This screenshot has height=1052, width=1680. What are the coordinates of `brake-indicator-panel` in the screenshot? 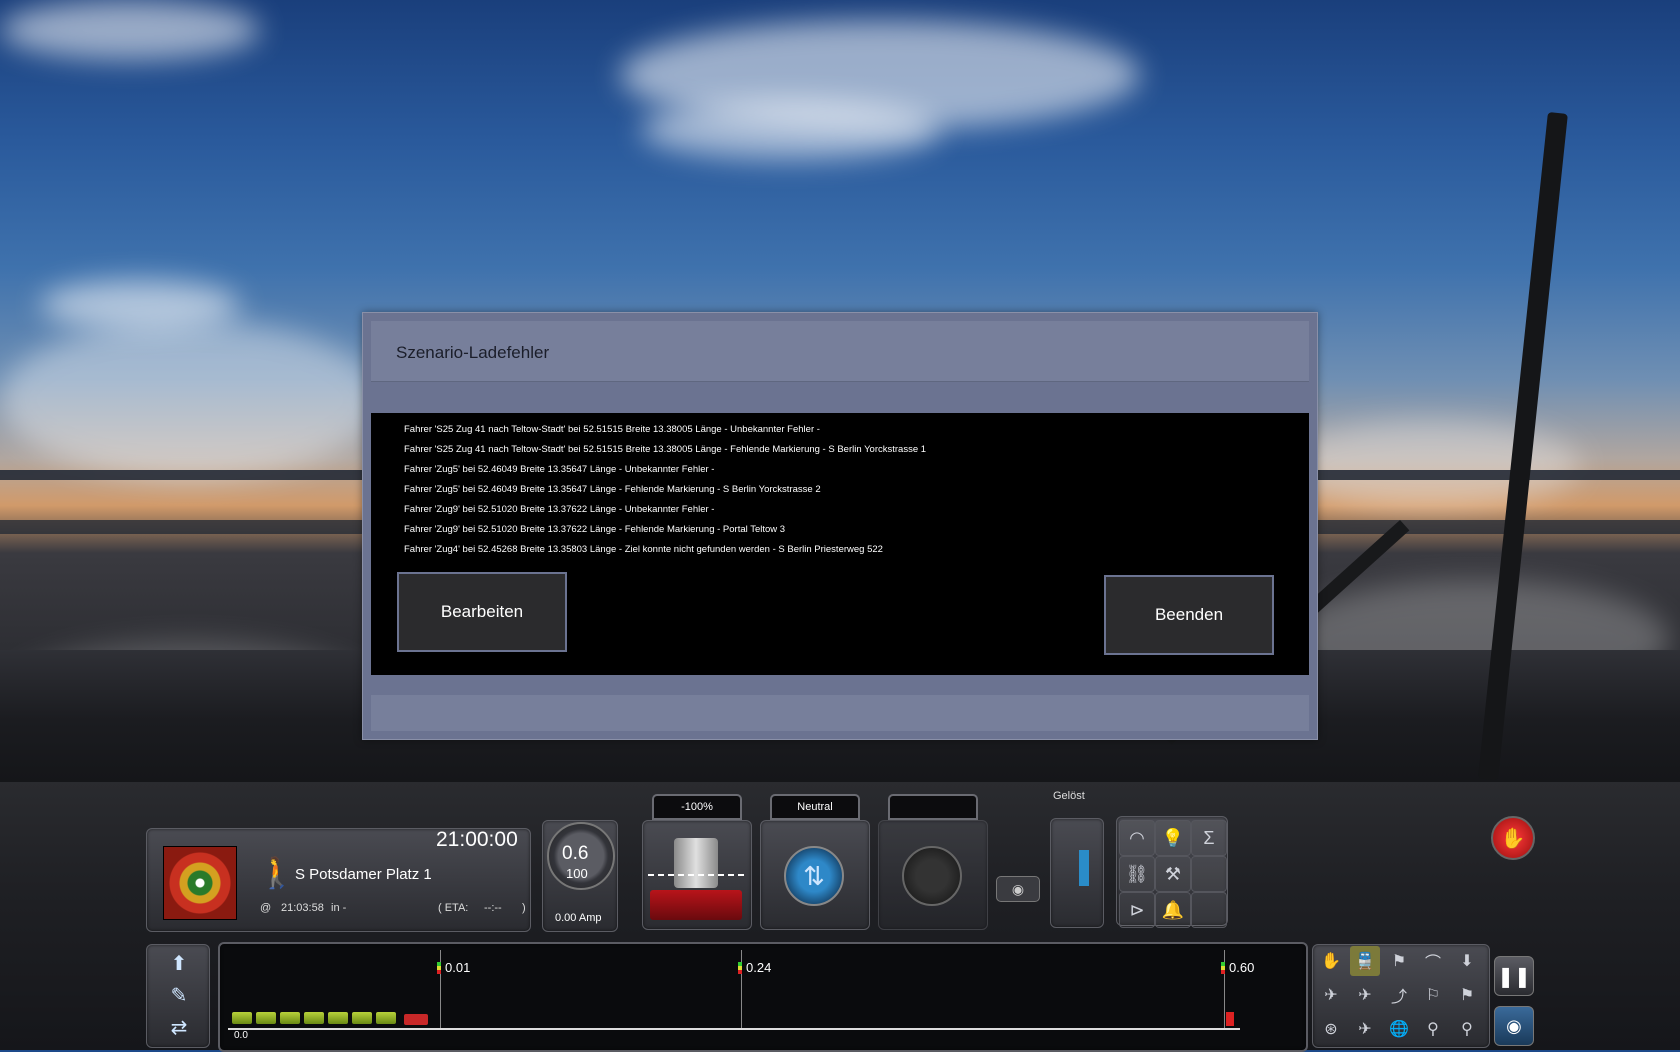 It's located at (1077, 873).